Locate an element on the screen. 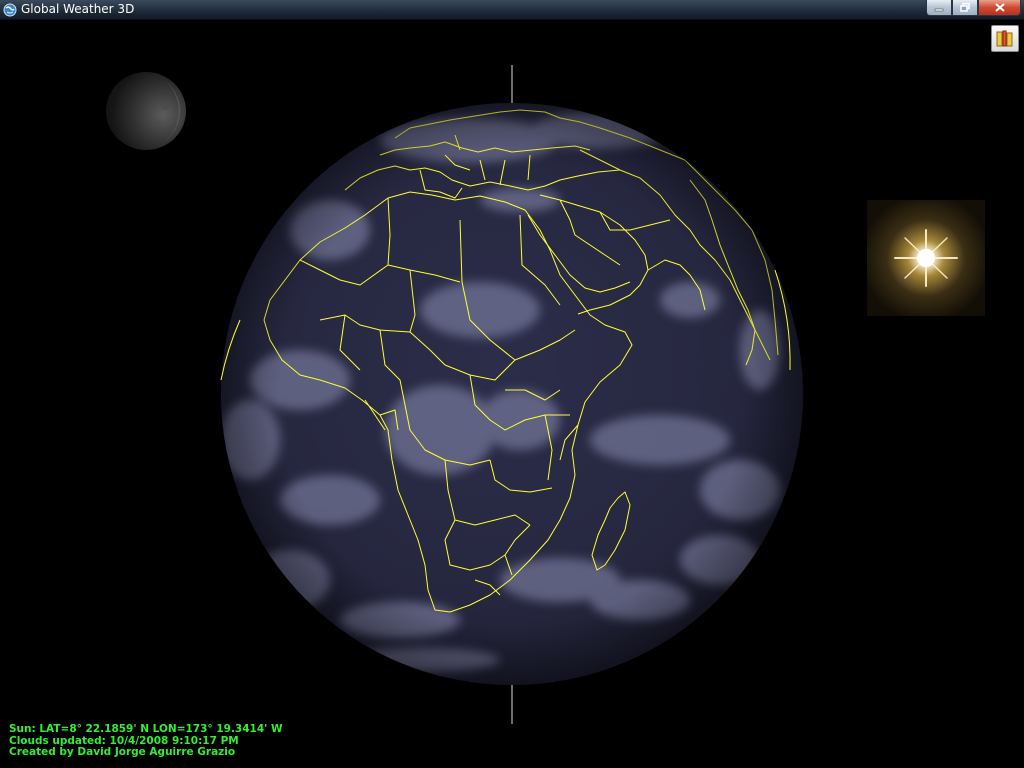 The width and height of the screenshot is (1024, 768). title-bar: Global Weather 3D is located at coordinates (512, 10).